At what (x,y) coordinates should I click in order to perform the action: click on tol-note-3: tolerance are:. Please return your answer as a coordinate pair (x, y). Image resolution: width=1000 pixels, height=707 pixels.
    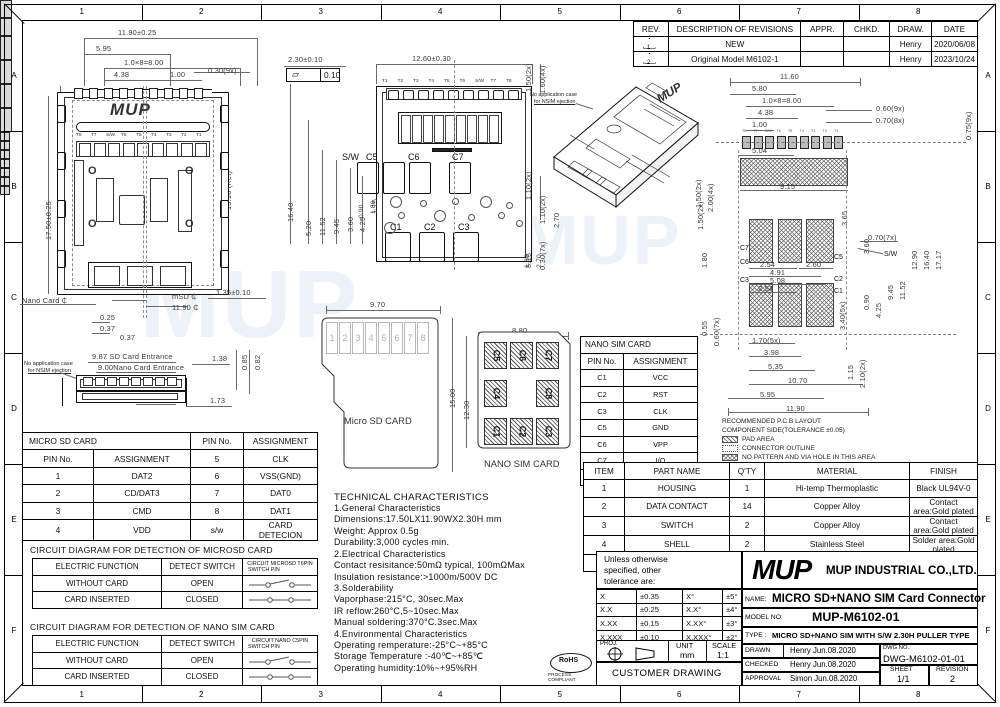
    Looking at the image, I should click on (630, 581).